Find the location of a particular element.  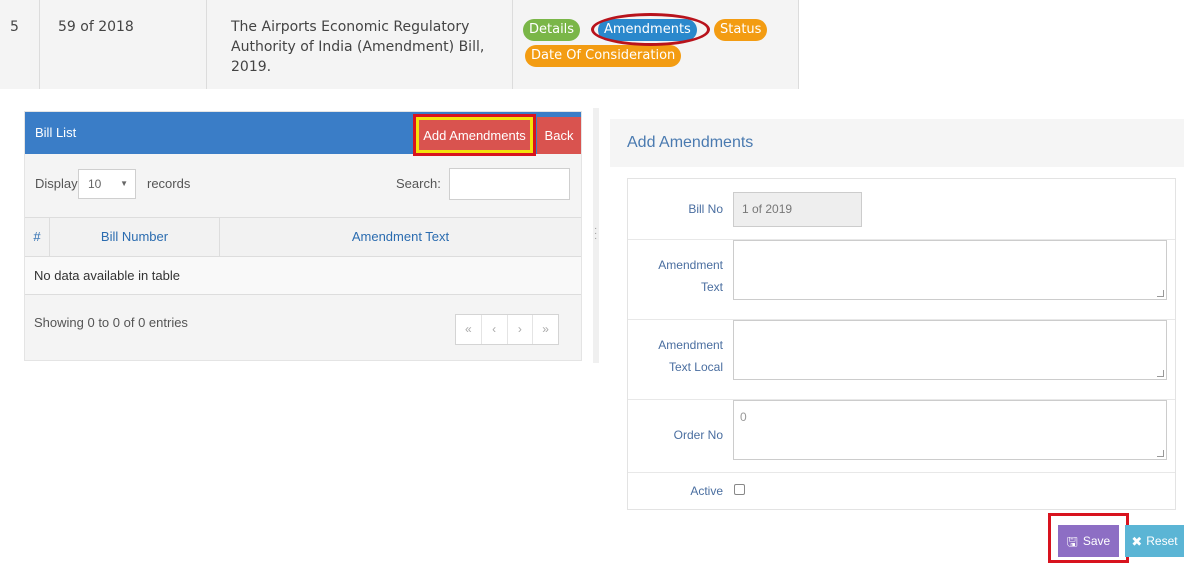

last-page-button: » is located at coordinates (545, 329).